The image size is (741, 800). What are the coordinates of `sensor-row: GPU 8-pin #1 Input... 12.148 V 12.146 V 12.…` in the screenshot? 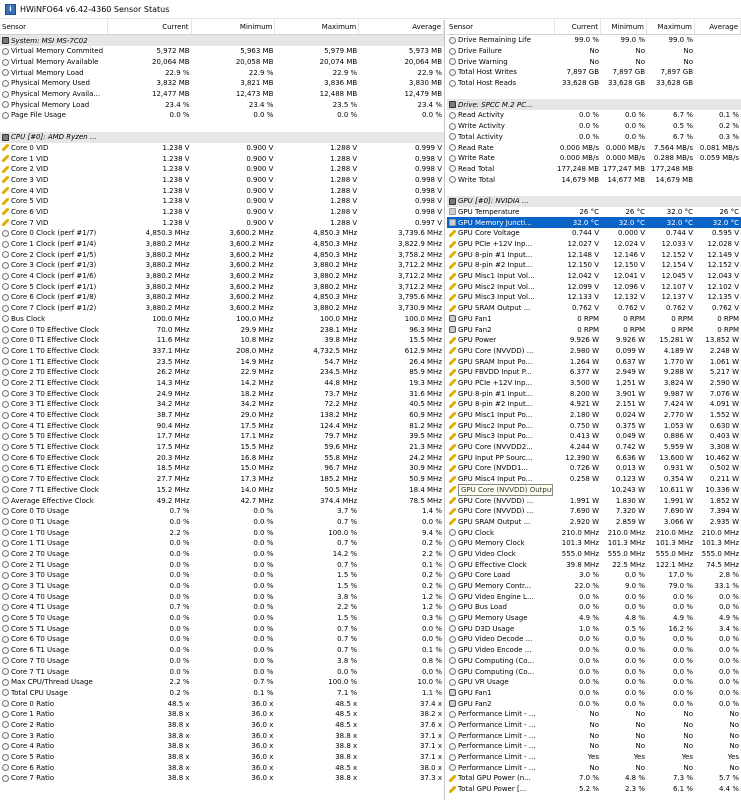 It's located at (594, 254).